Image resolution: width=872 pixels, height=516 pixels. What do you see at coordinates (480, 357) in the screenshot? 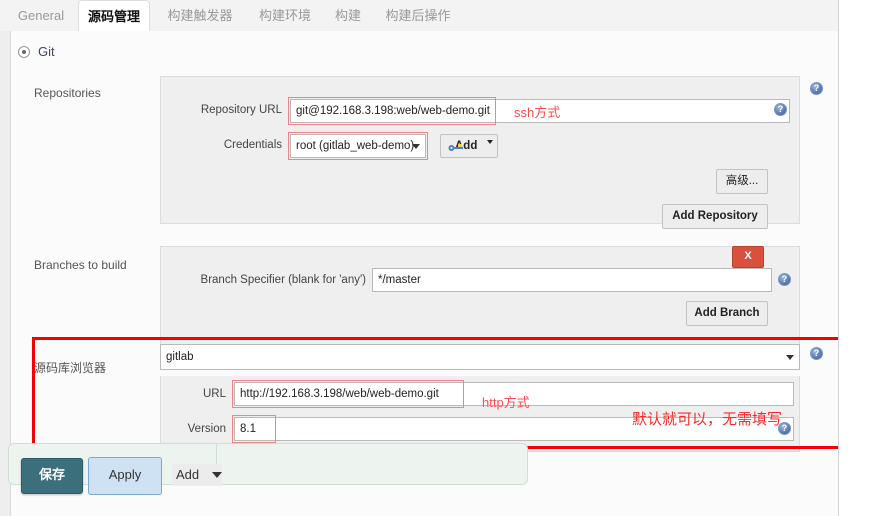
I see `repository-browser-select: gitlab` at bounding box center [480, 357].